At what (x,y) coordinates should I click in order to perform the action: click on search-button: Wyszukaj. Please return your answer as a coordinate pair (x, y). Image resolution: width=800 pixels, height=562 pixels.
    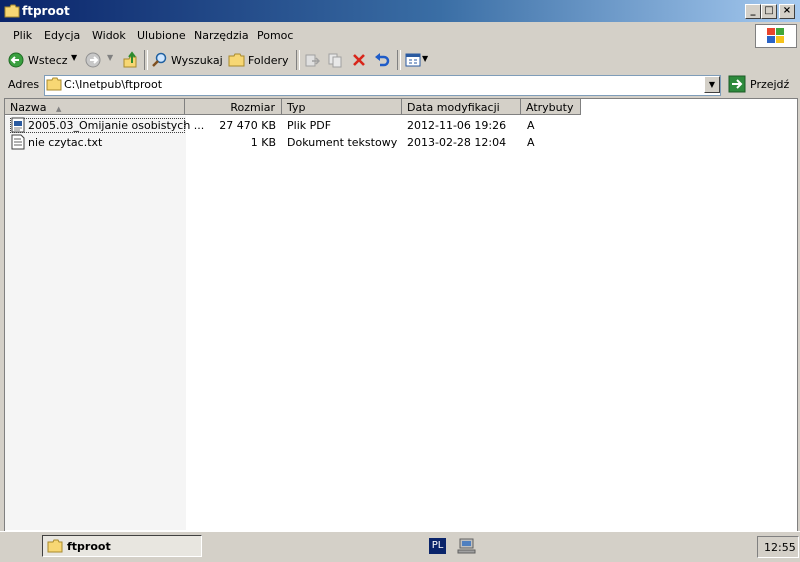
    Looking at the image, I should click on (197, 60).